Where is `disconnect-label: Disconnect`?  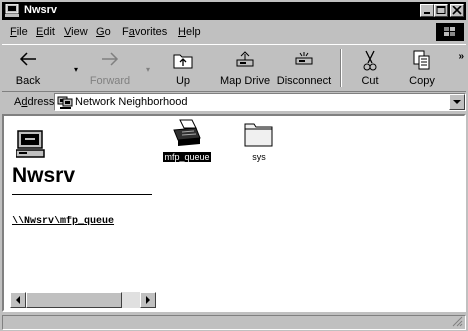
disconnect-label: Disconnect is located at coordinates (304, 81).